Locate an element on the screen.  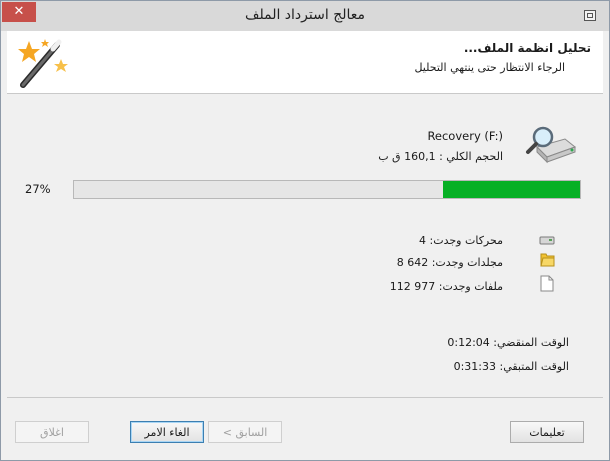
files-found: ملفات وجدت: 977 112 is located at coordinates (446, 286).